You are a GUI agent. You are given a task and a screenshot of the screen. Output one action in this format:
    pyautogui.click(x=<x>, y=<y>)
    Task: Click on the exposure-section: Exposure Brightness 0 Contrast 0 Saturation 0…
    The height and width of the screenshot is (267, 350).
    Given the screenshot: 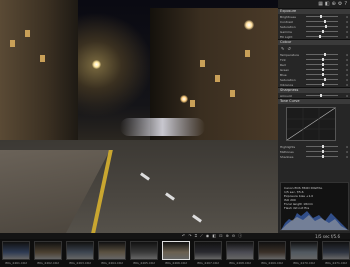 What is the action you would take?
    pyautogui.click(x=314, y=23)
    